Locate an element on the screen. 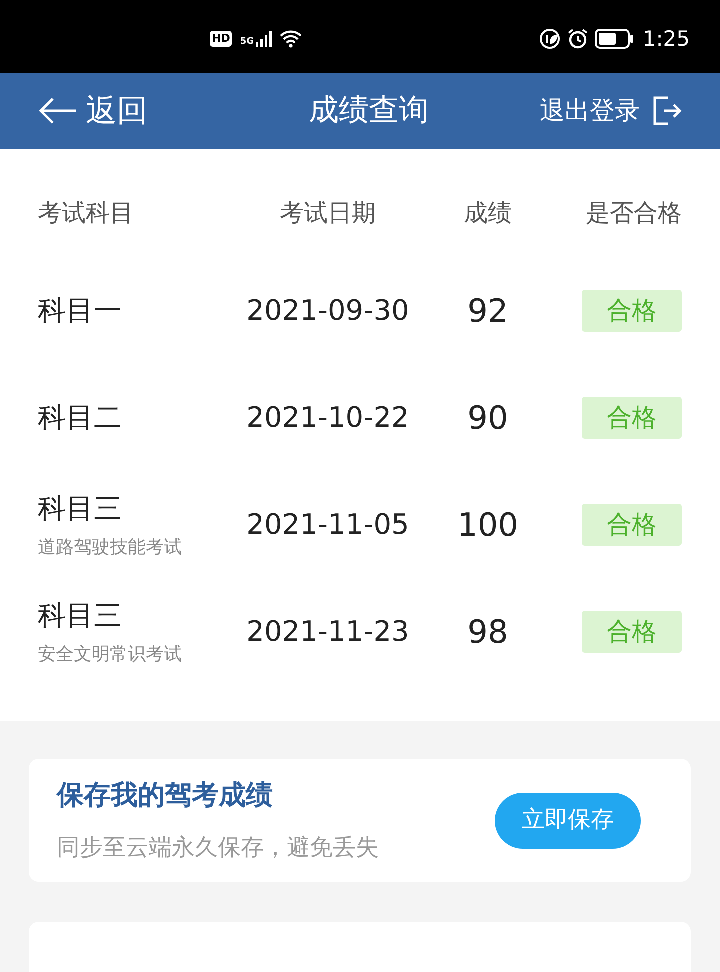  hd-icon: HD is located at coordinates (221, 39).